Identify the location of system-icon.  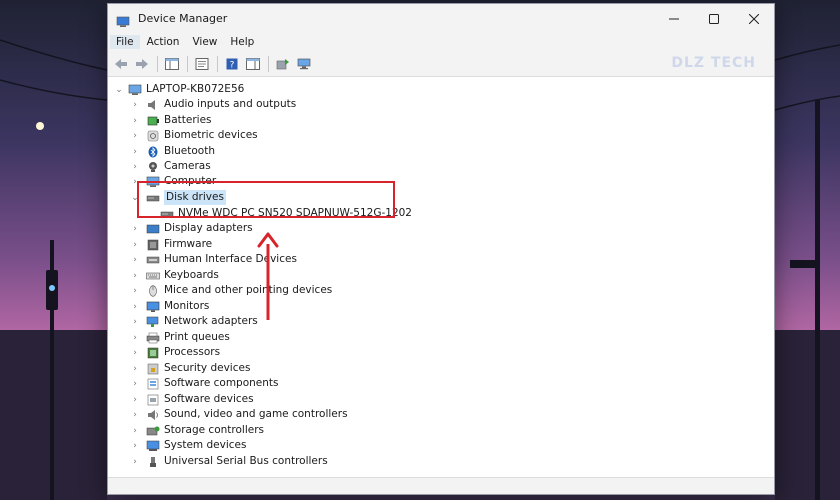
(153, 446).